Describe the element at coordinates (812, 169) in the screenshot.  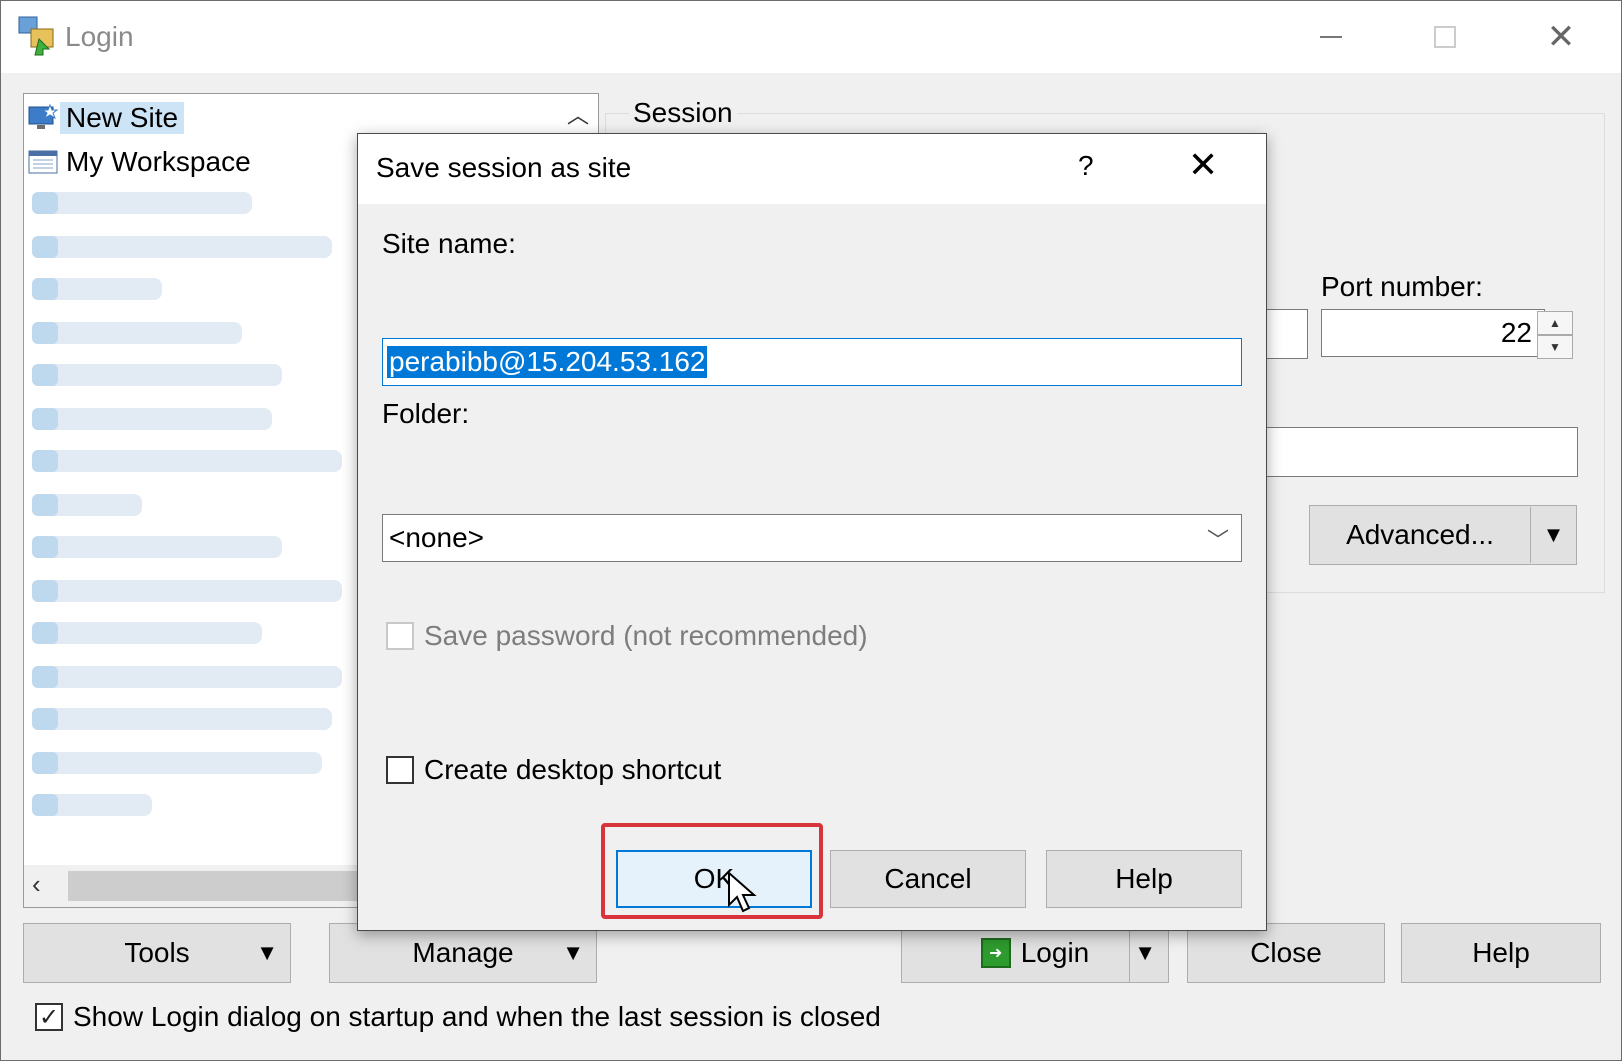
I see `dialog-title-bar: Save session as site ? ✕` at that location.